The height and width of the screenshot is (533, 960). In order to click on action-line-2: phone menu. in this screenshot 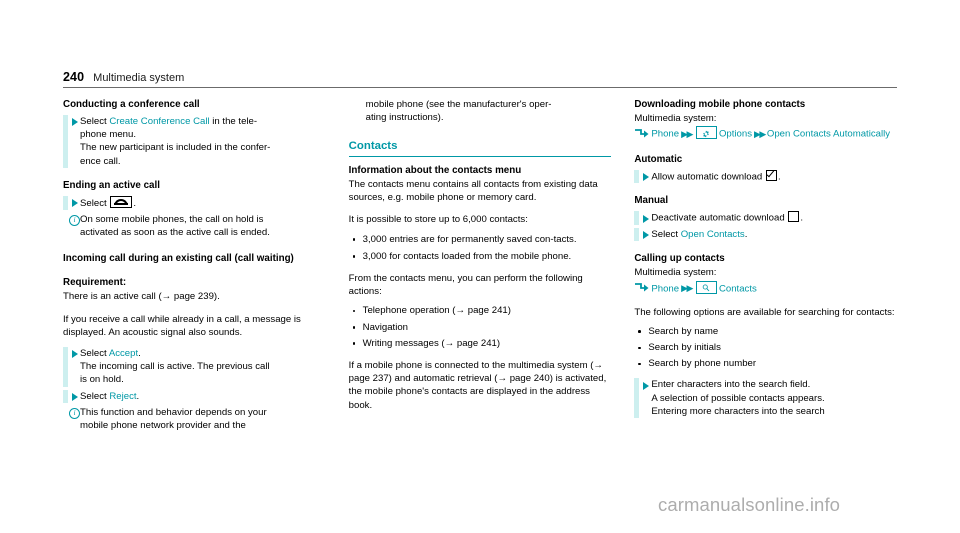, I will do `click(108, 135)`.